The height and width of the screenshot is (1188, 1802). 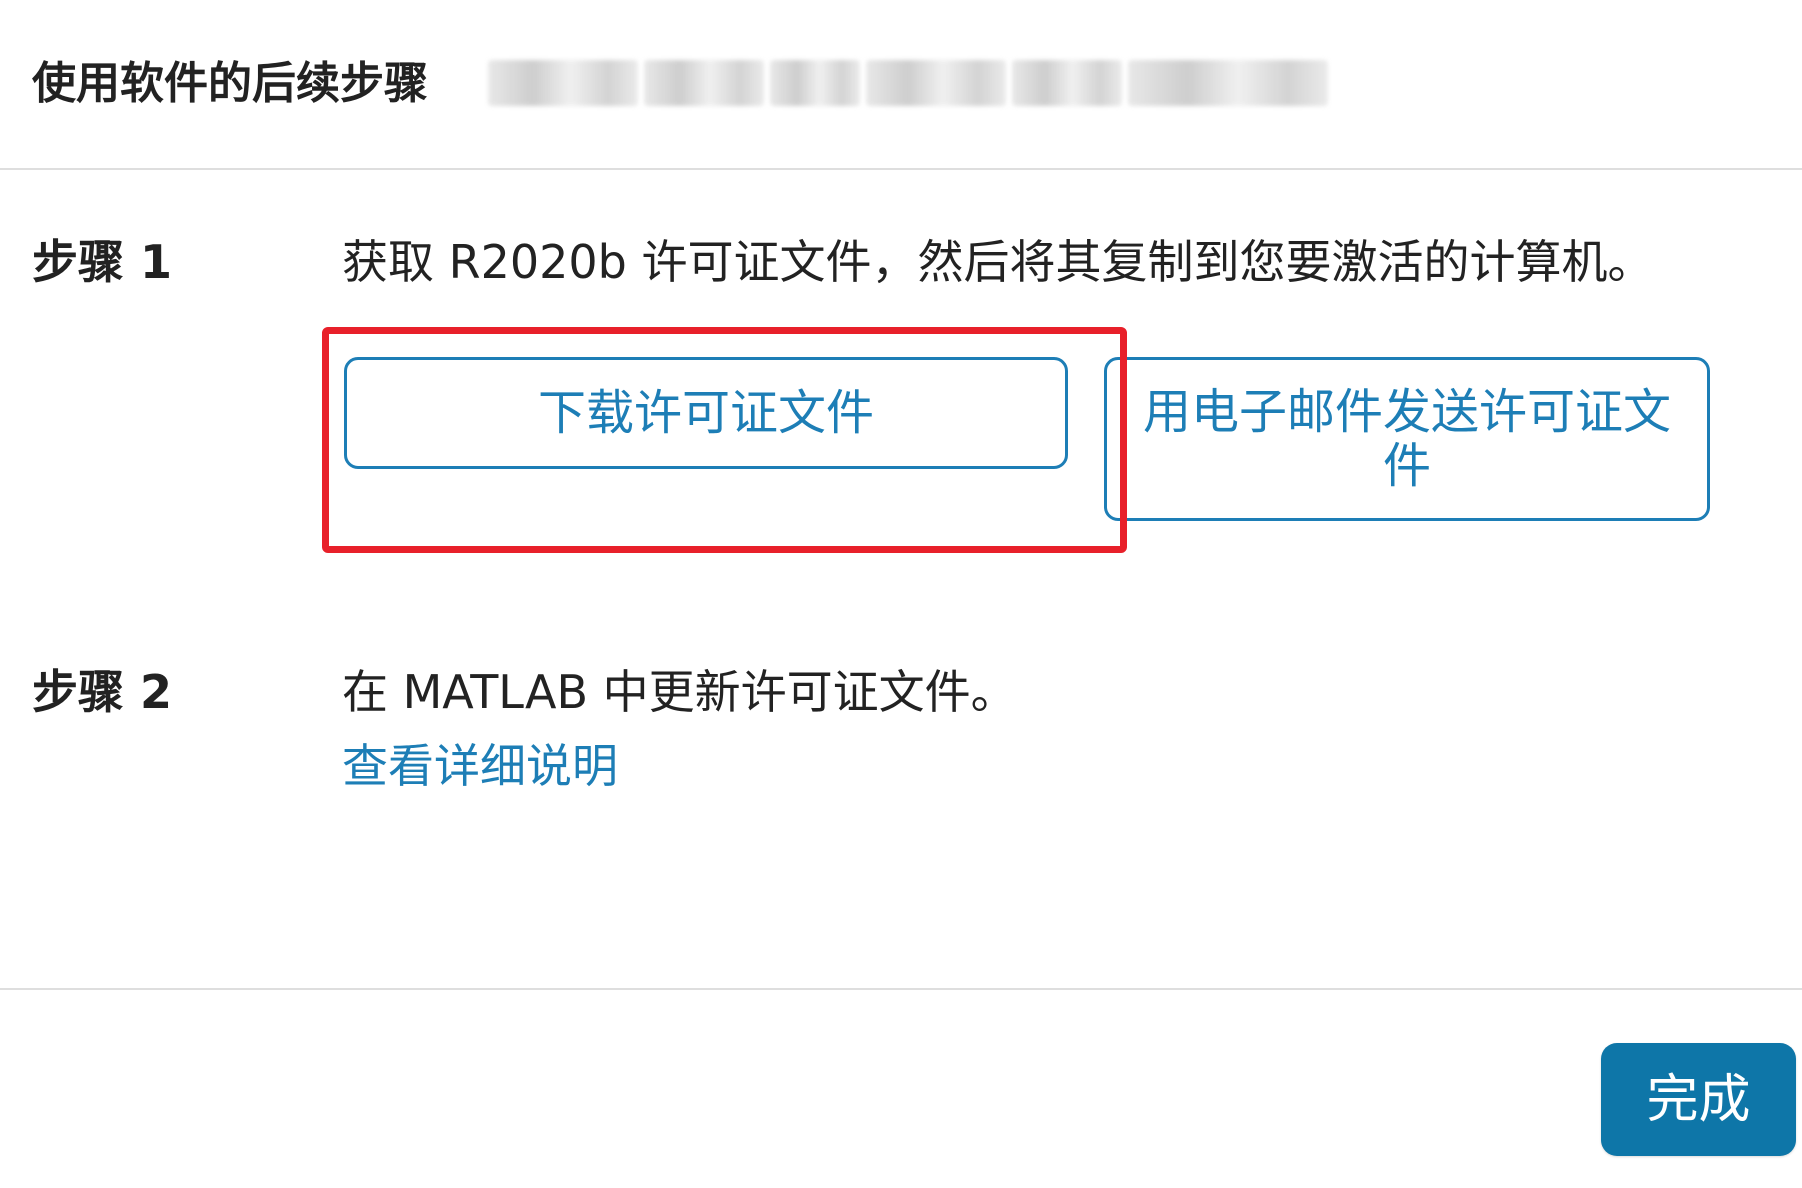 What do you see at coordinates (901, 989) in the screenshot?
I see `footer-divider` at bounding box center [901, 989].